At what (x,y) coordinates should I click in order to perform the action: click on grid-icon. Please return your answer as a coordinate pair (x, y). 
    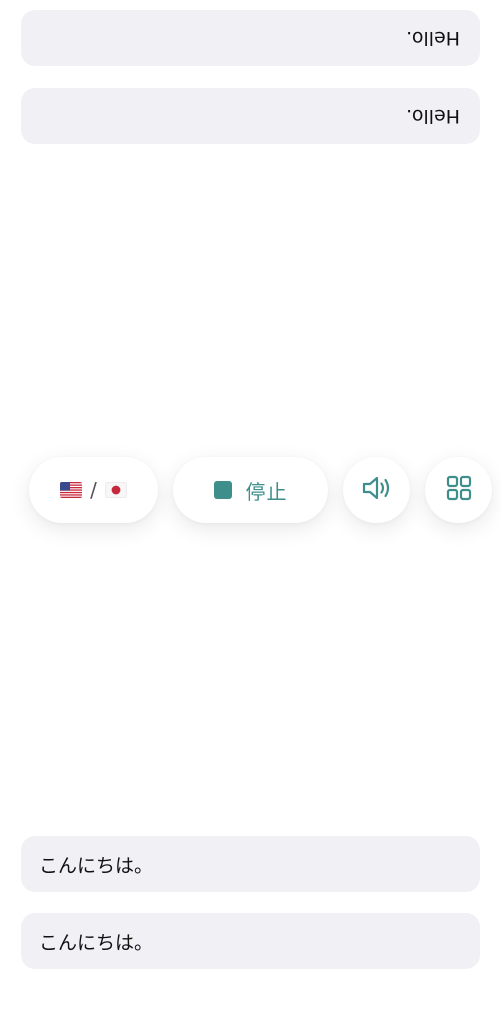
    Looking at the image, I should click on (459, 490).